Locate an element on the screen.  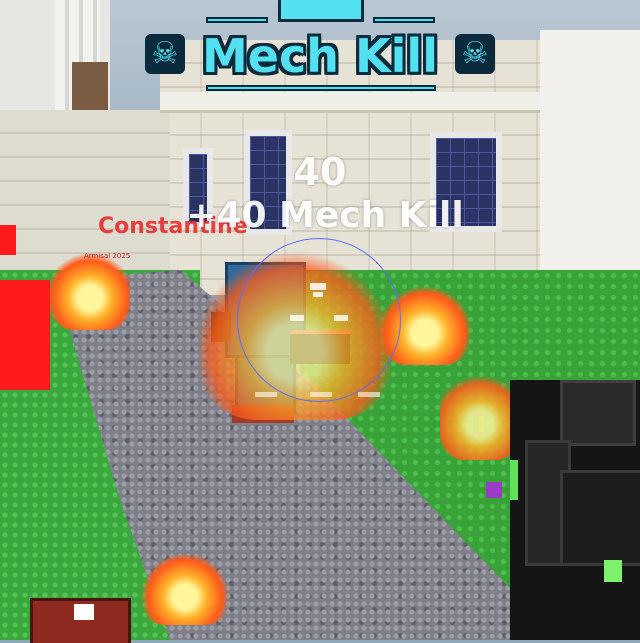
enemy-name-tag-small: Armisal 2025 is located at coordinates (107, 256).